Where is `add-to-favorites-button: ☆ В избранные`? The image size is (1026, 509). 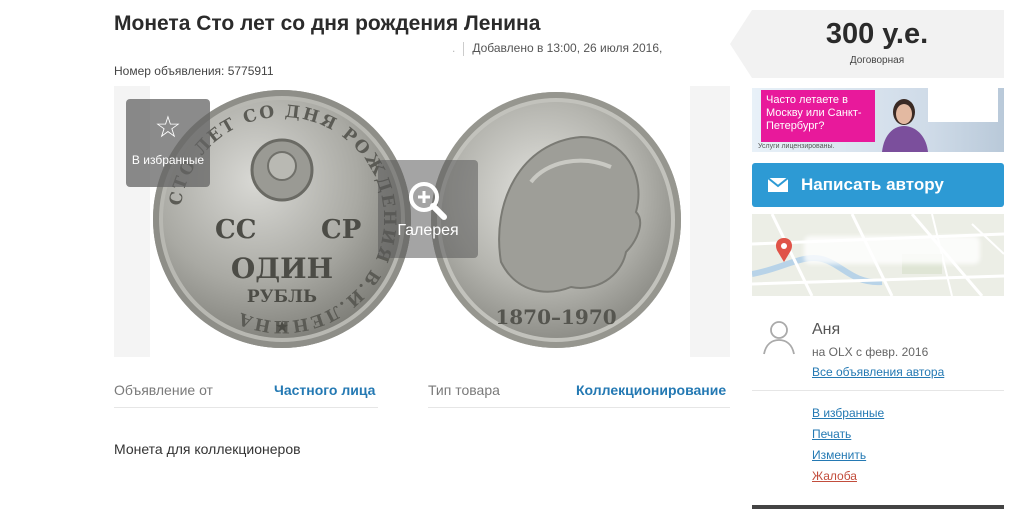
add-to-favorites-button: ☆ В избранные is located at coordinates (168, 143).